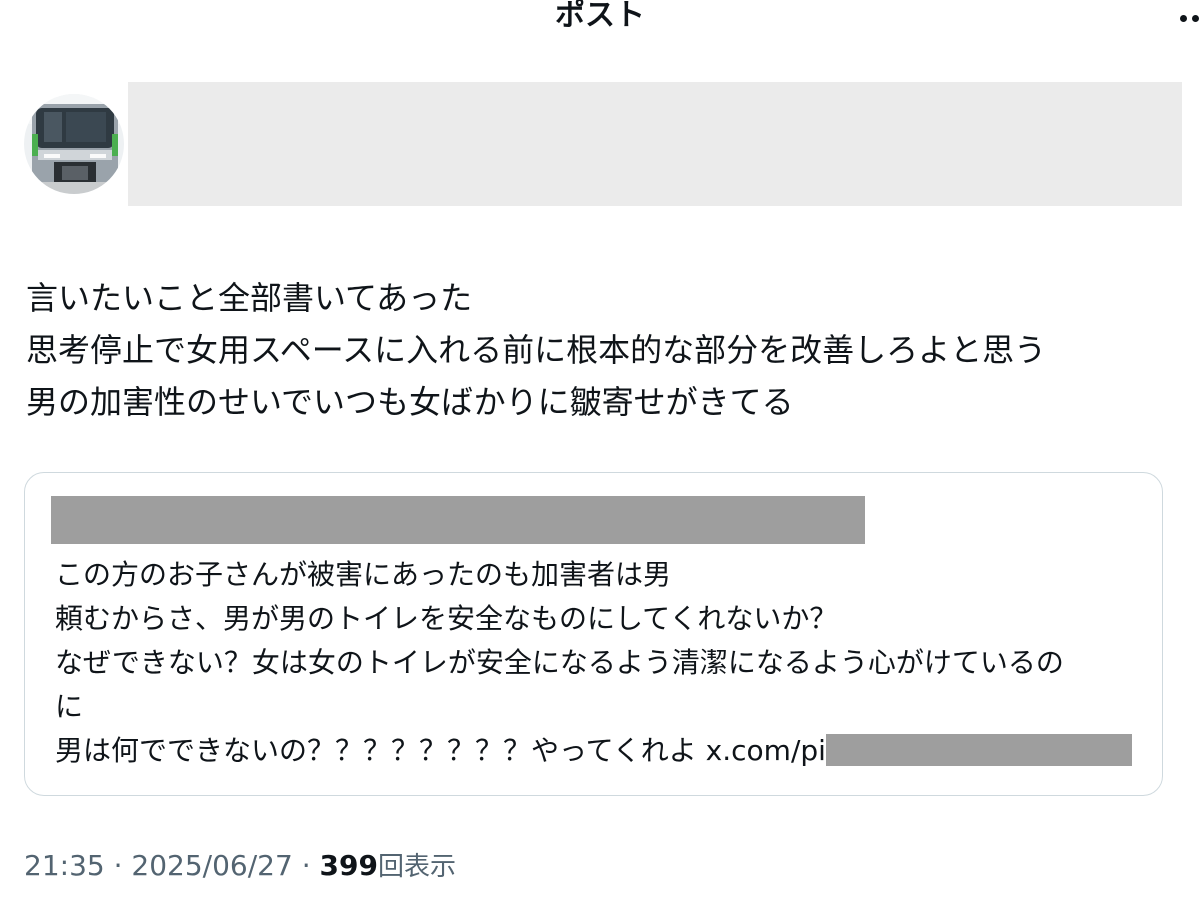 The height and width of the screenshot is (920, 1200). Describe the element at coordinates (410, 402) in the screenshot. I see `post-text-line: 男の加害性のせいでいつも女ばかりに皺寄せがきてる` at that location.